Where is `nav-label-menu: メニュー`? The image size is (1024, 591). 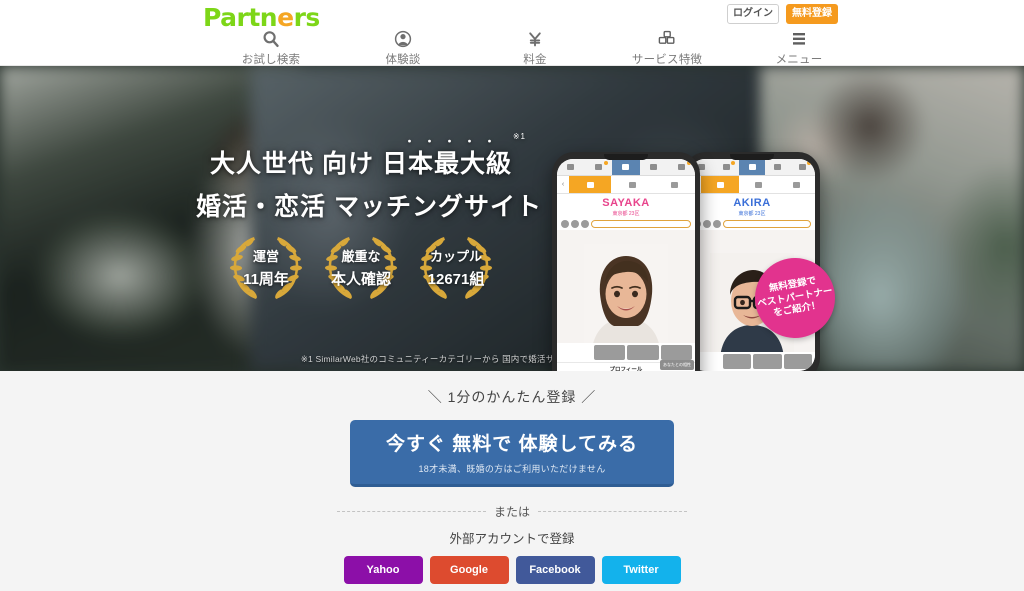
nav-label-menu: メニュー is located at coordinates (799, 60).